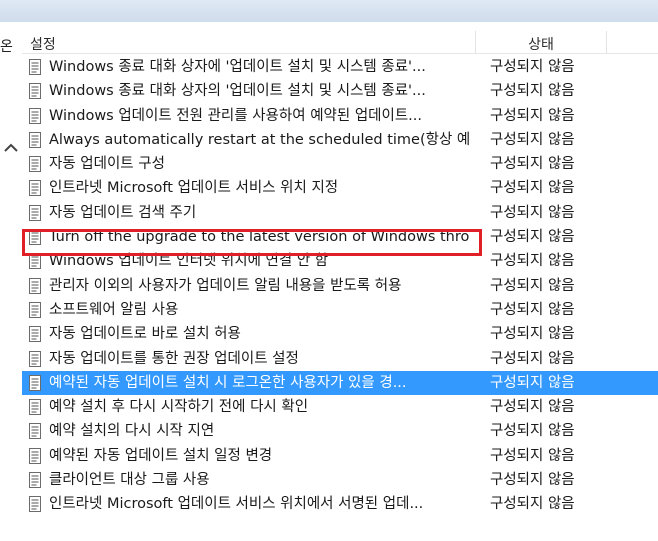 Image resolution: width=658 pixels, height=541 pixels. What do you see at coordinates (606, 42) in the screenshot?
I see `column-divider` at bounding box center [606, 42].